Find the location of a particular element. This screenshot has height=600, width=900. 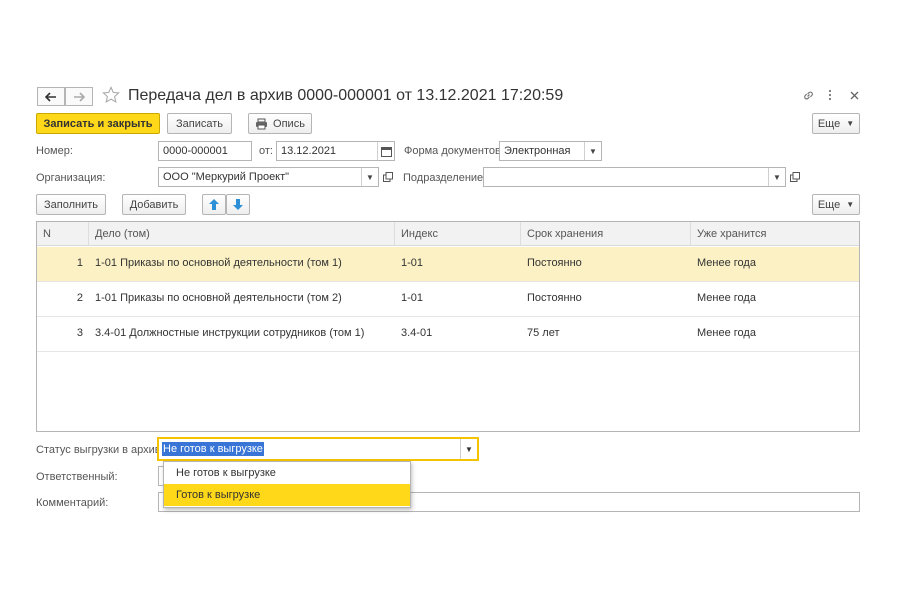

org-field: ООО "Меркурий Проект" ▼ is located at coordinates (268, 177).